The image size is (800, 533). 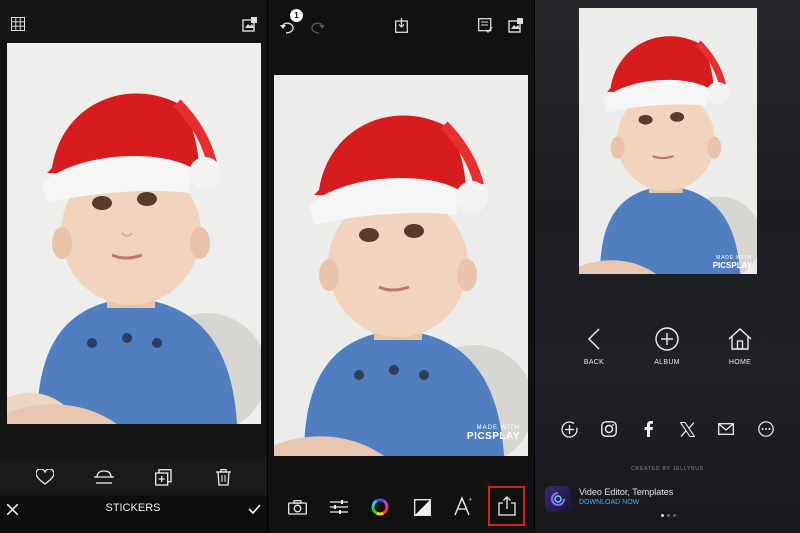 I want to click on promo-banner: Video Editor, Templates DOWNLOAD NOW, so click(x=667, y=499).